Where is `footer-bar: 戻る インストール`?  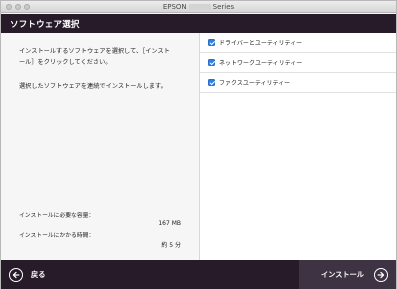
footer-bar: 戻る インストール is located at coordinates (198, 274).